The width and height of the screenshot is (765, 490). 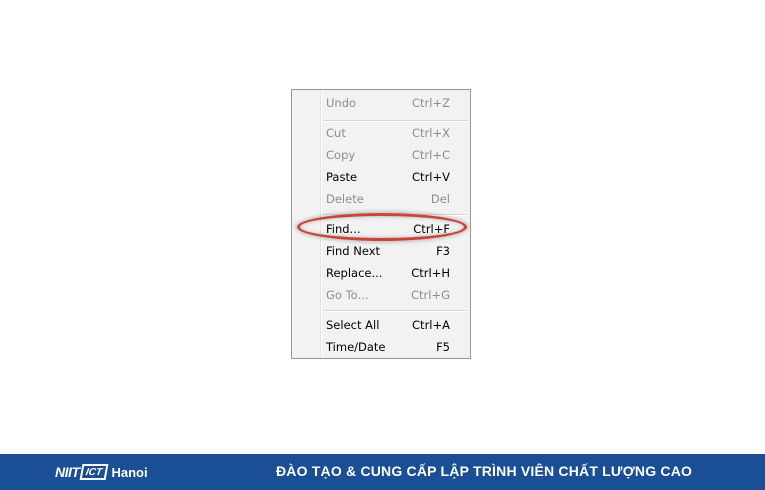 What do you see at coordinates (341, 155) in the screenshot?
I see `menu-item-label: Copy` at bounding box center [341, 155].